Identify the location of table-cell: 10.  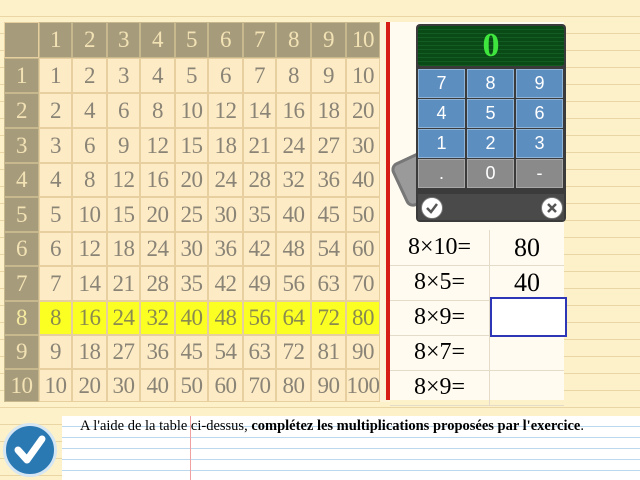
(89, 214).